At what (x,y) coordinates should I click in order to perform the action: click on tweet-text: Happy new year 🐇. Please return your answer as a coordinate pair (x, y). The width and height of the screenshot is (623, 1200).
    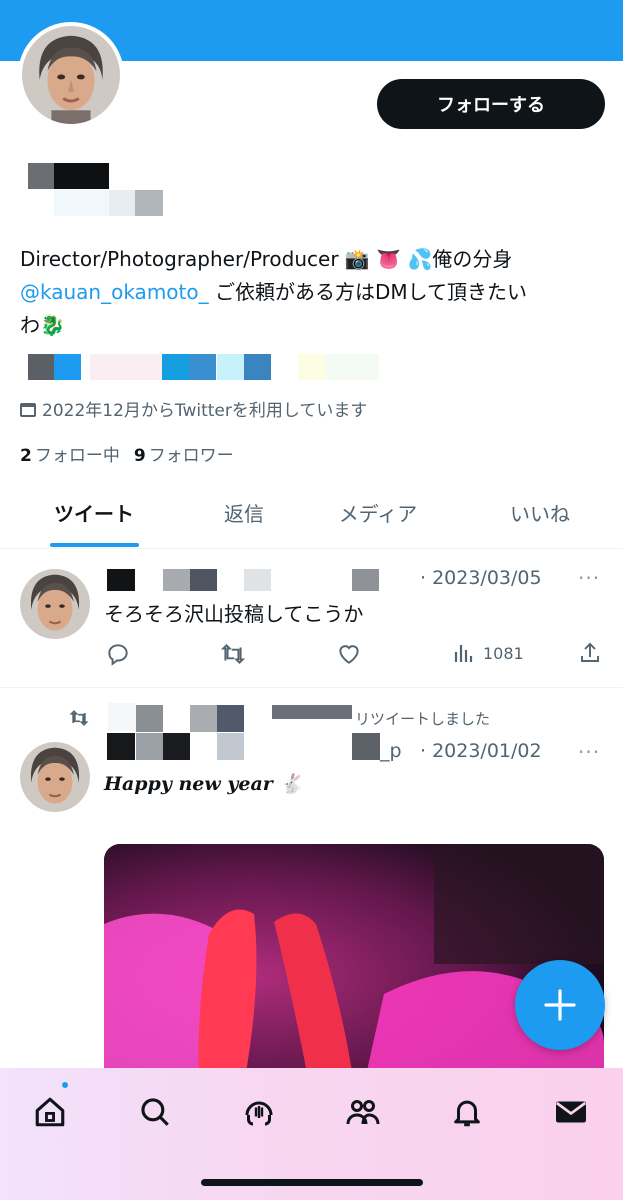
    Looking at the image, I should click on (204, 784).